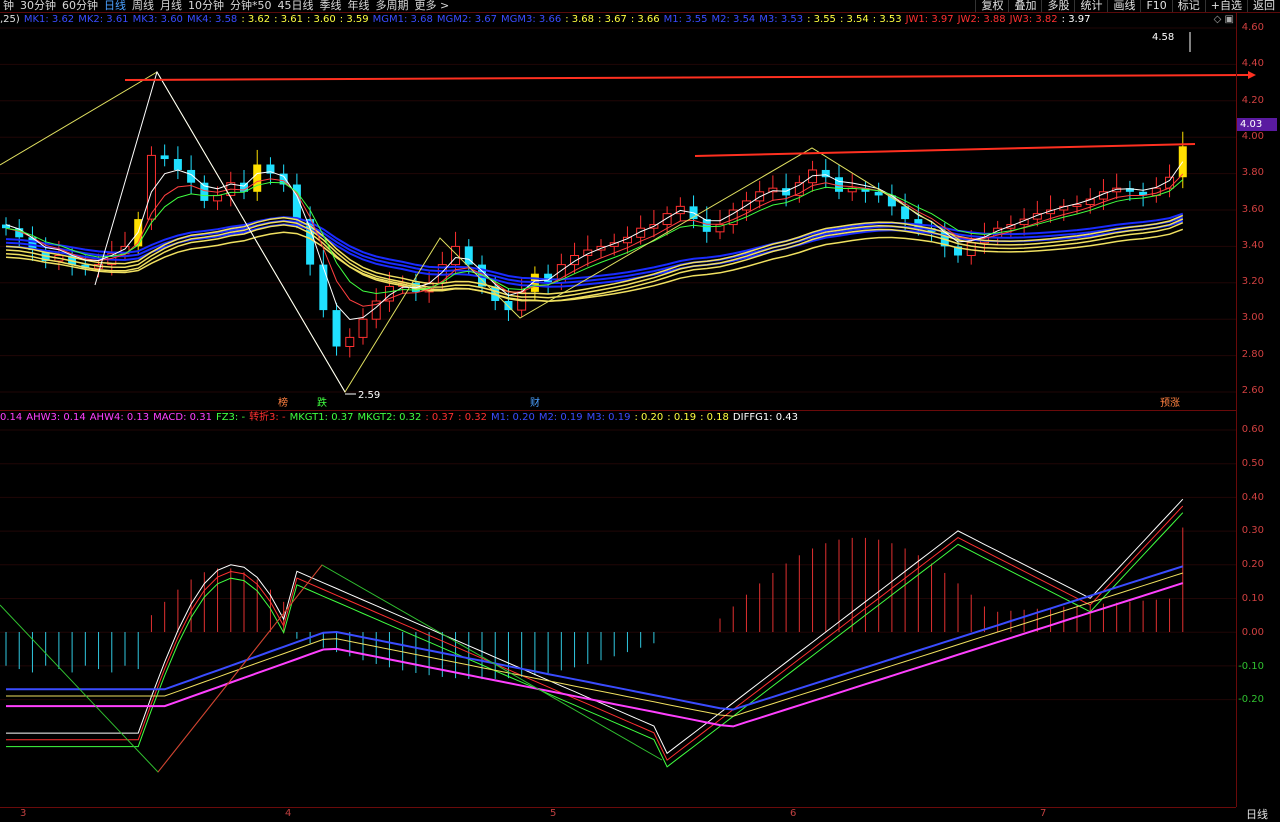  What do you see at coordinates (553, 813) in the screenshot?
I see `date-tick: 5` at bounding box center [553, 813].